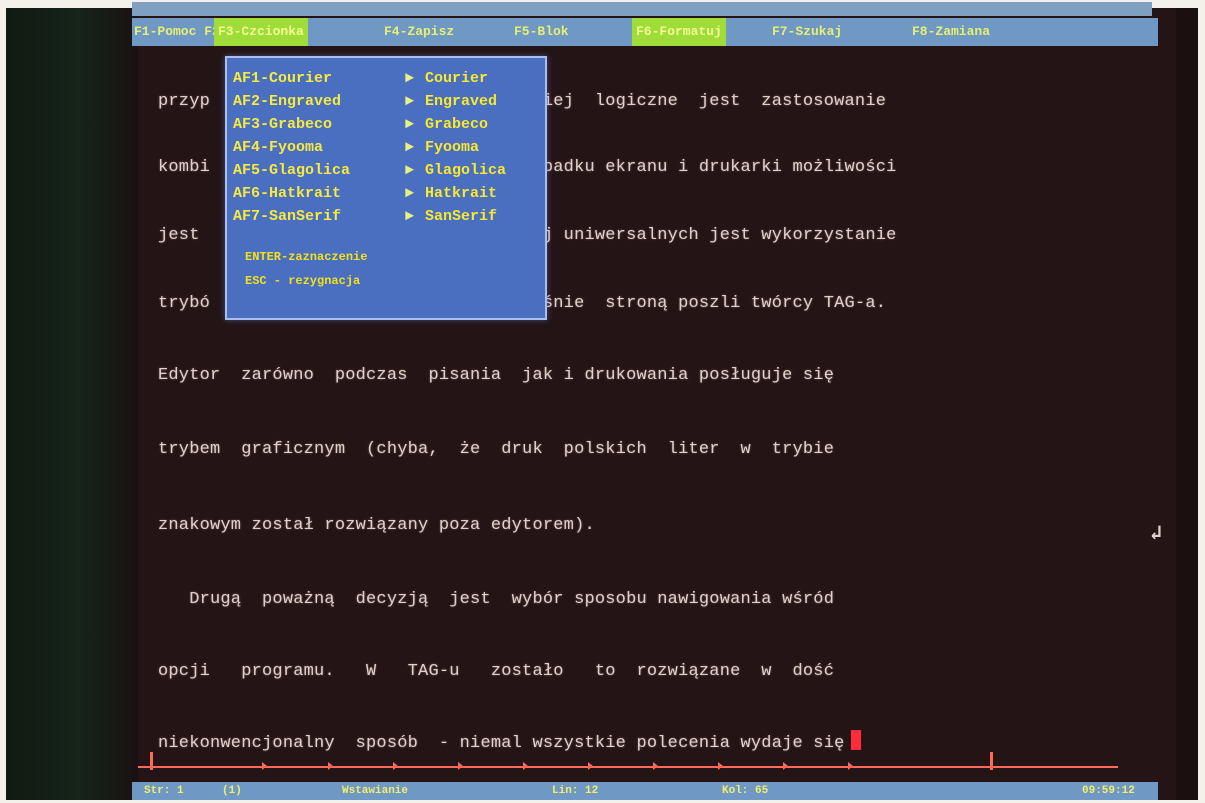  What do you see at coordinates (642, 9) in the screenshot?
I see `title-bar` at bounding box center [642, 9].